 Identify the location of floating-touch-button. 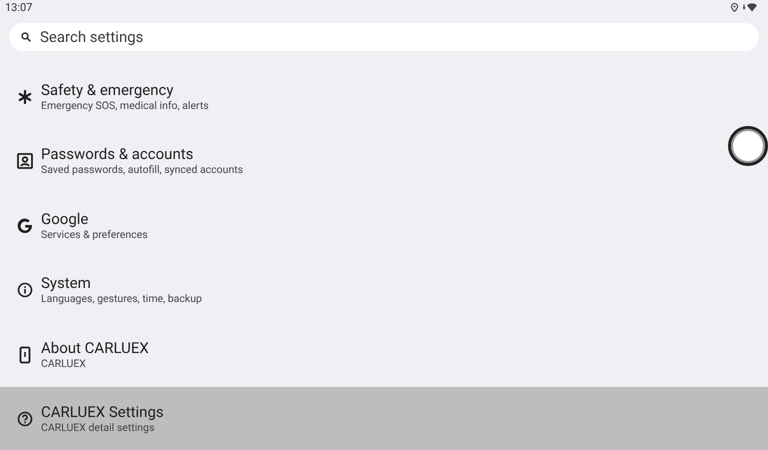
(748, 146).